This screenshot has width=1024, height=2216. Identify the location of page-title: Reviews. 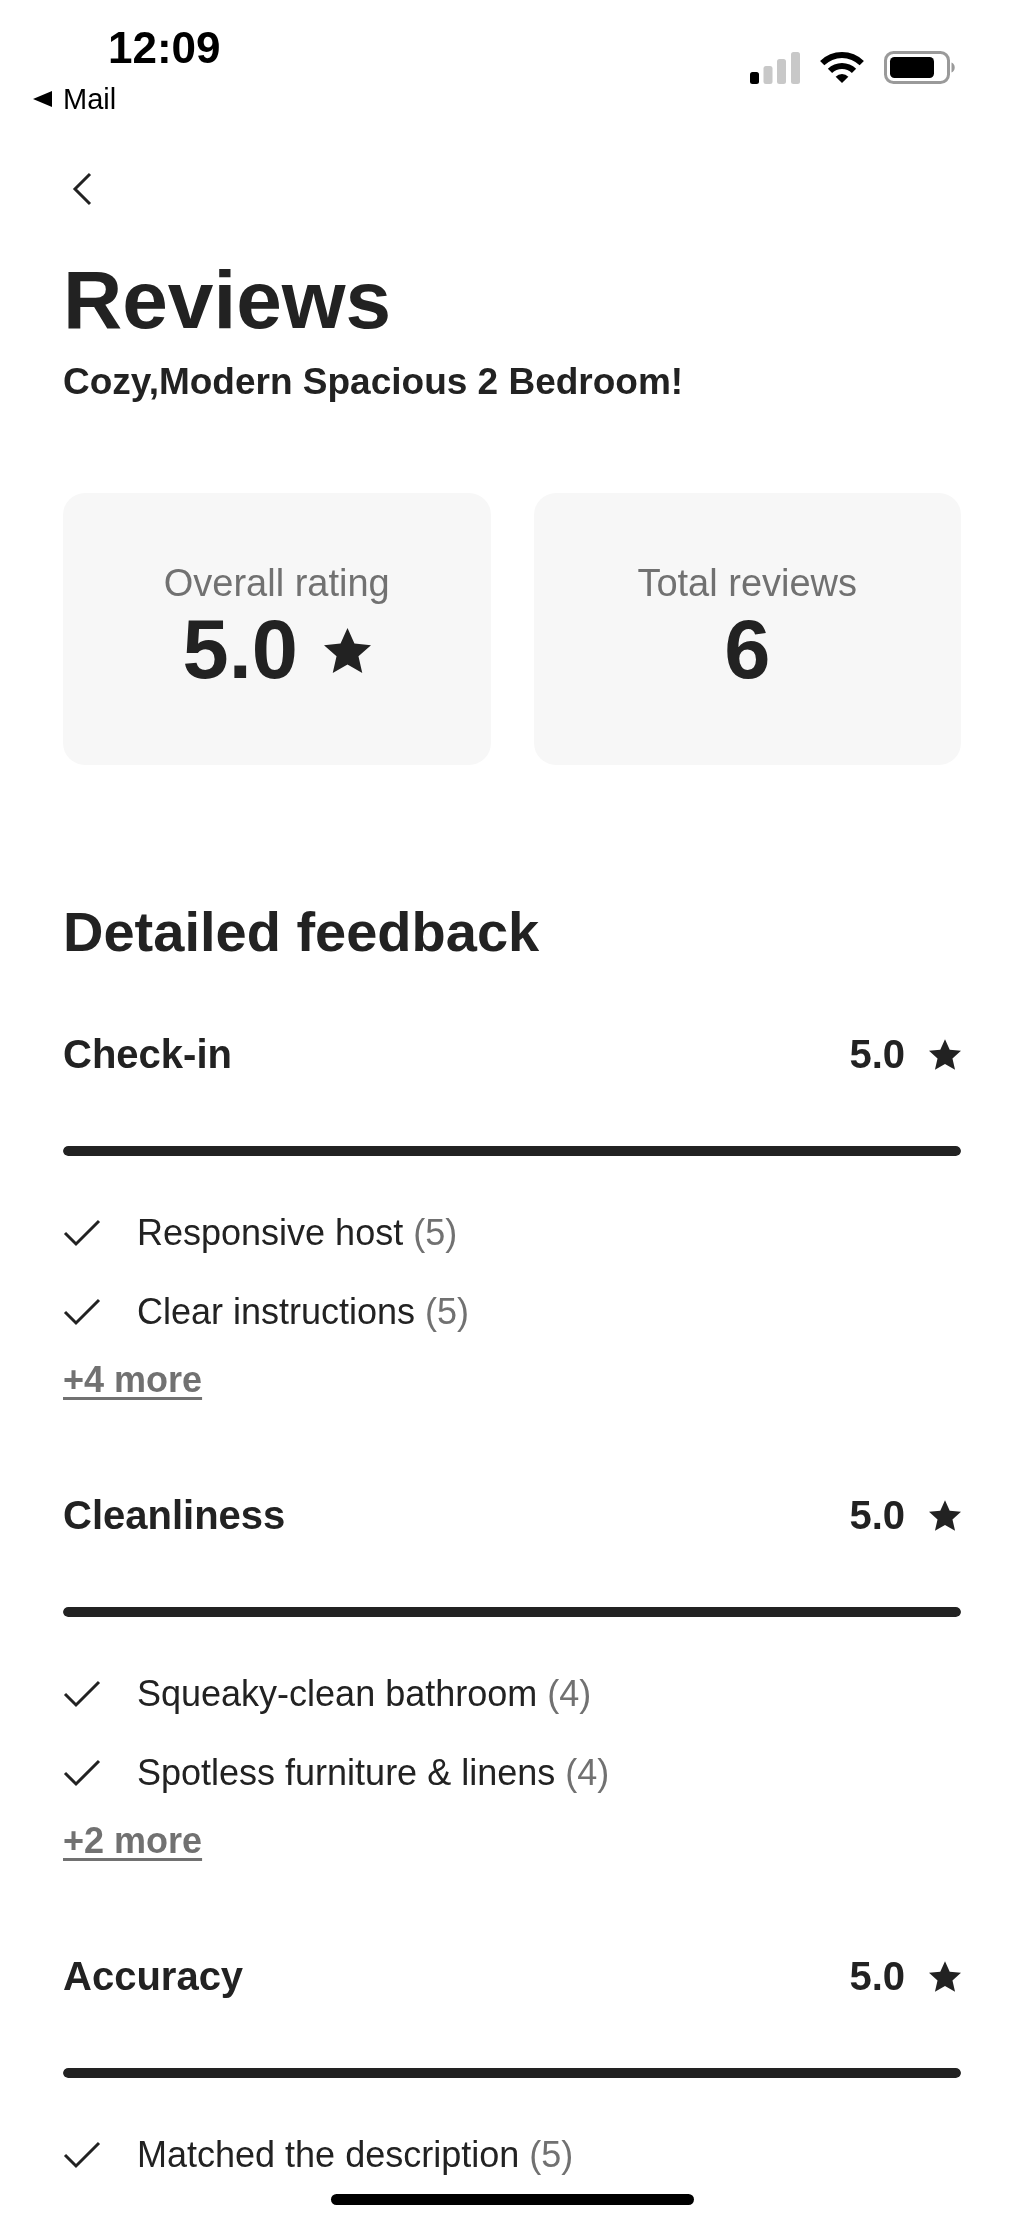
(228, 300).